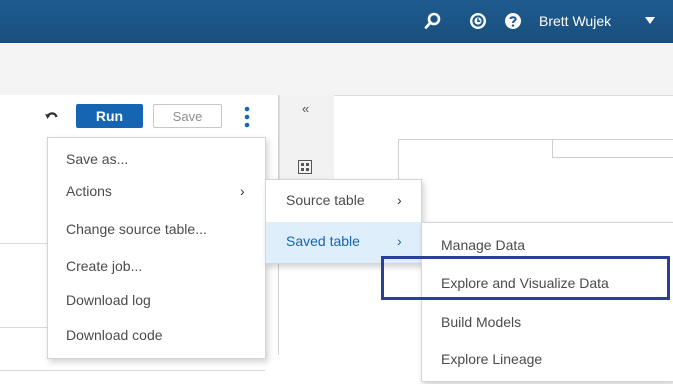 Image resolution: width=673 pixels, height=384 pixels. What do you see at coordinates (305, 108) in the screenshot?
I see `collapse-pane-button: «` at bounding box center [305, 108].